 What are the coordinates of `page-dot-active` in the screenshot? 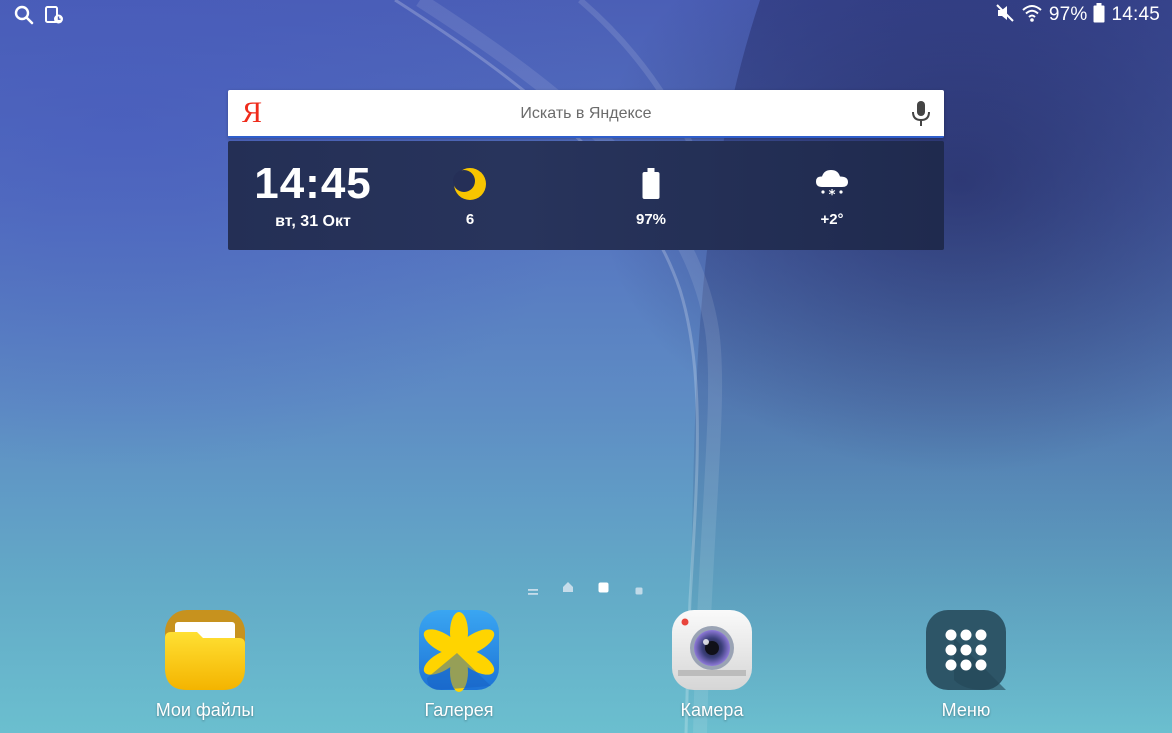 It's located at (603, 589).